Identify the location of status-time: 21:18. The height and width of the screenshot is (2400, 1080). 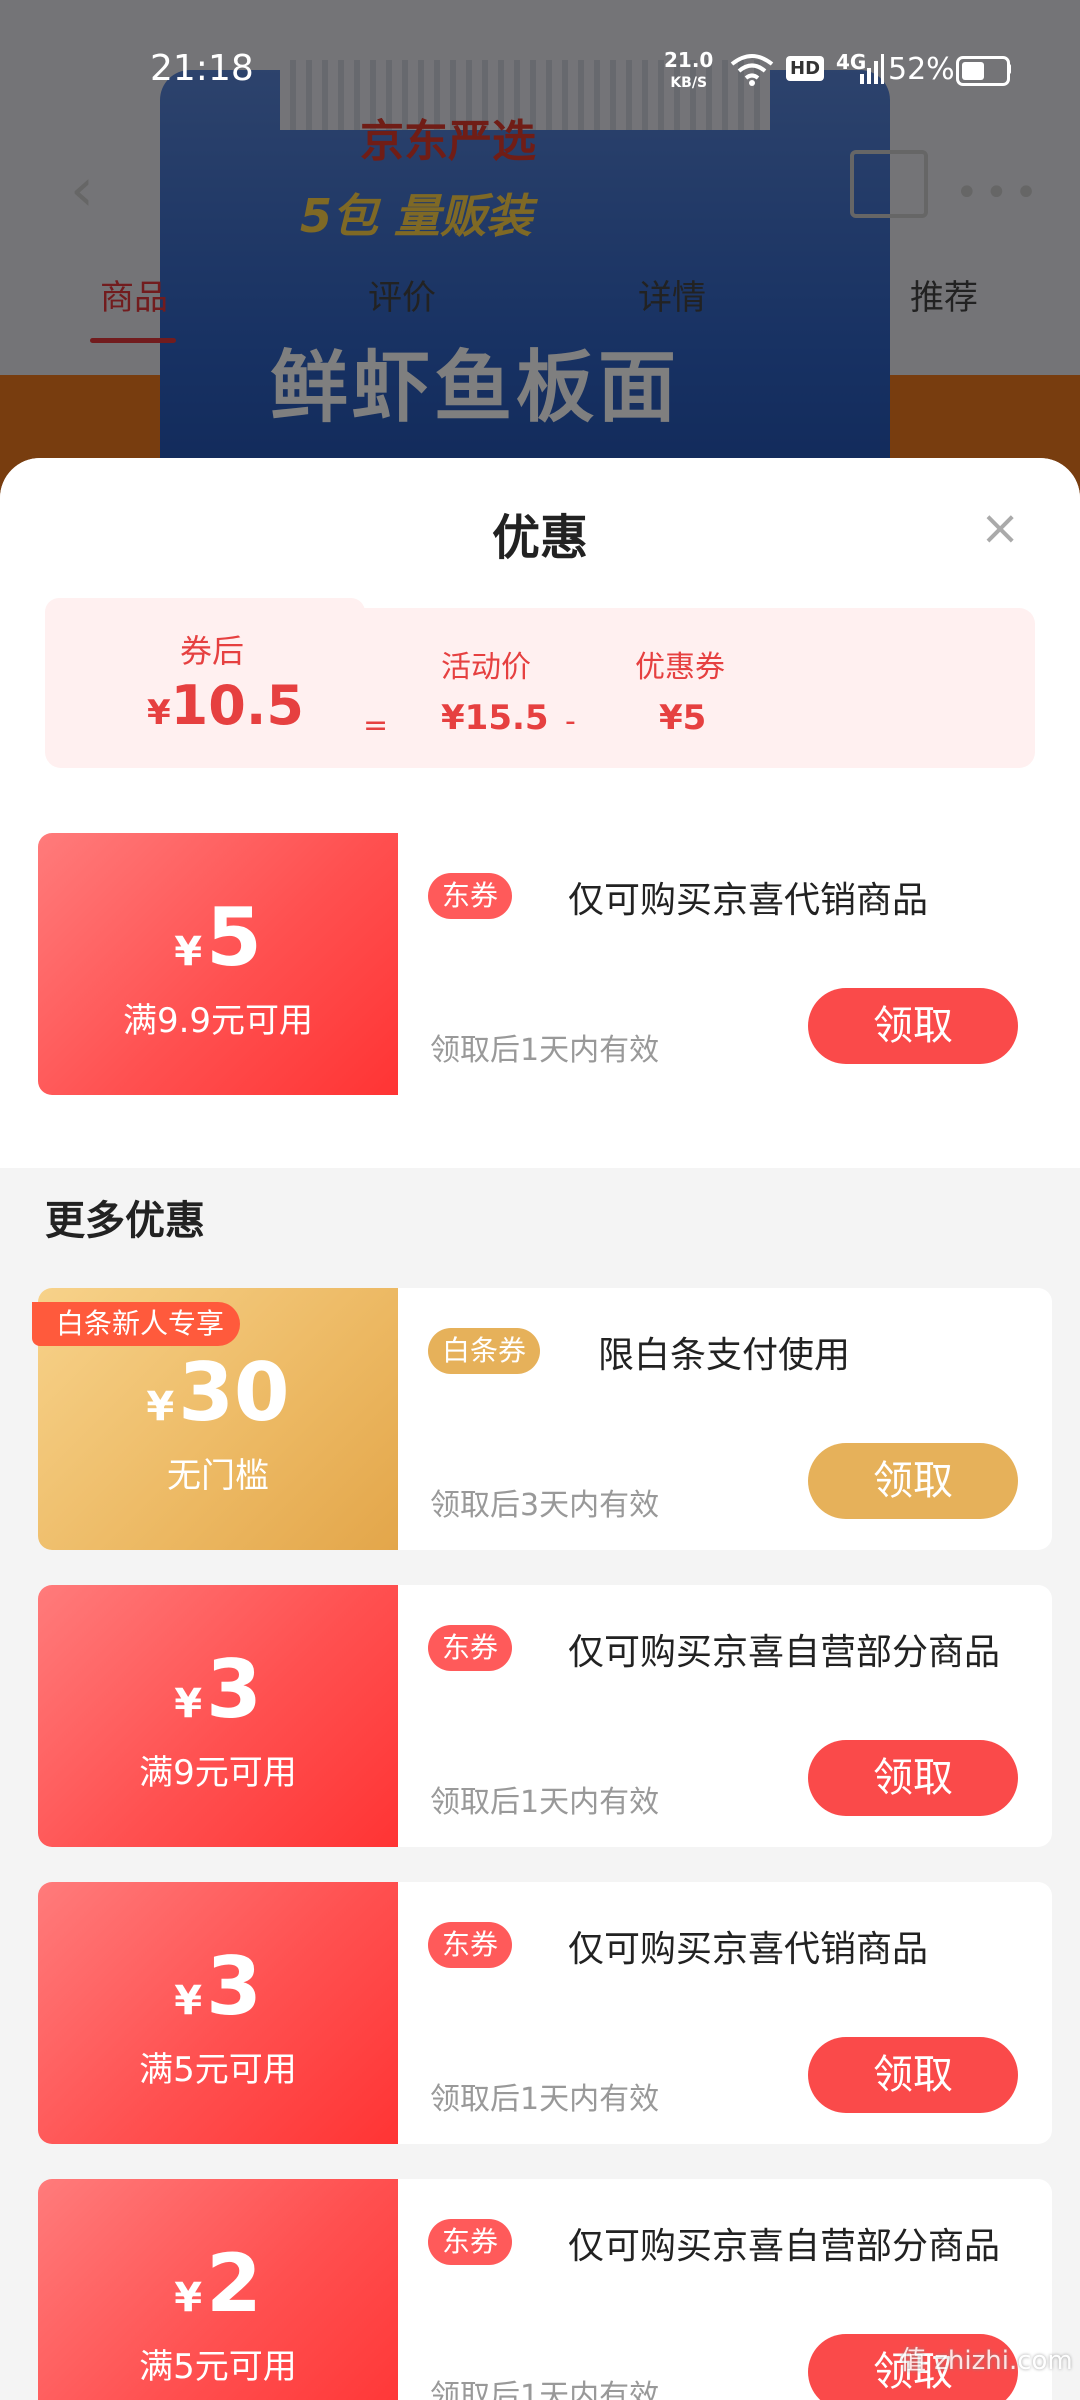
(202, 68).